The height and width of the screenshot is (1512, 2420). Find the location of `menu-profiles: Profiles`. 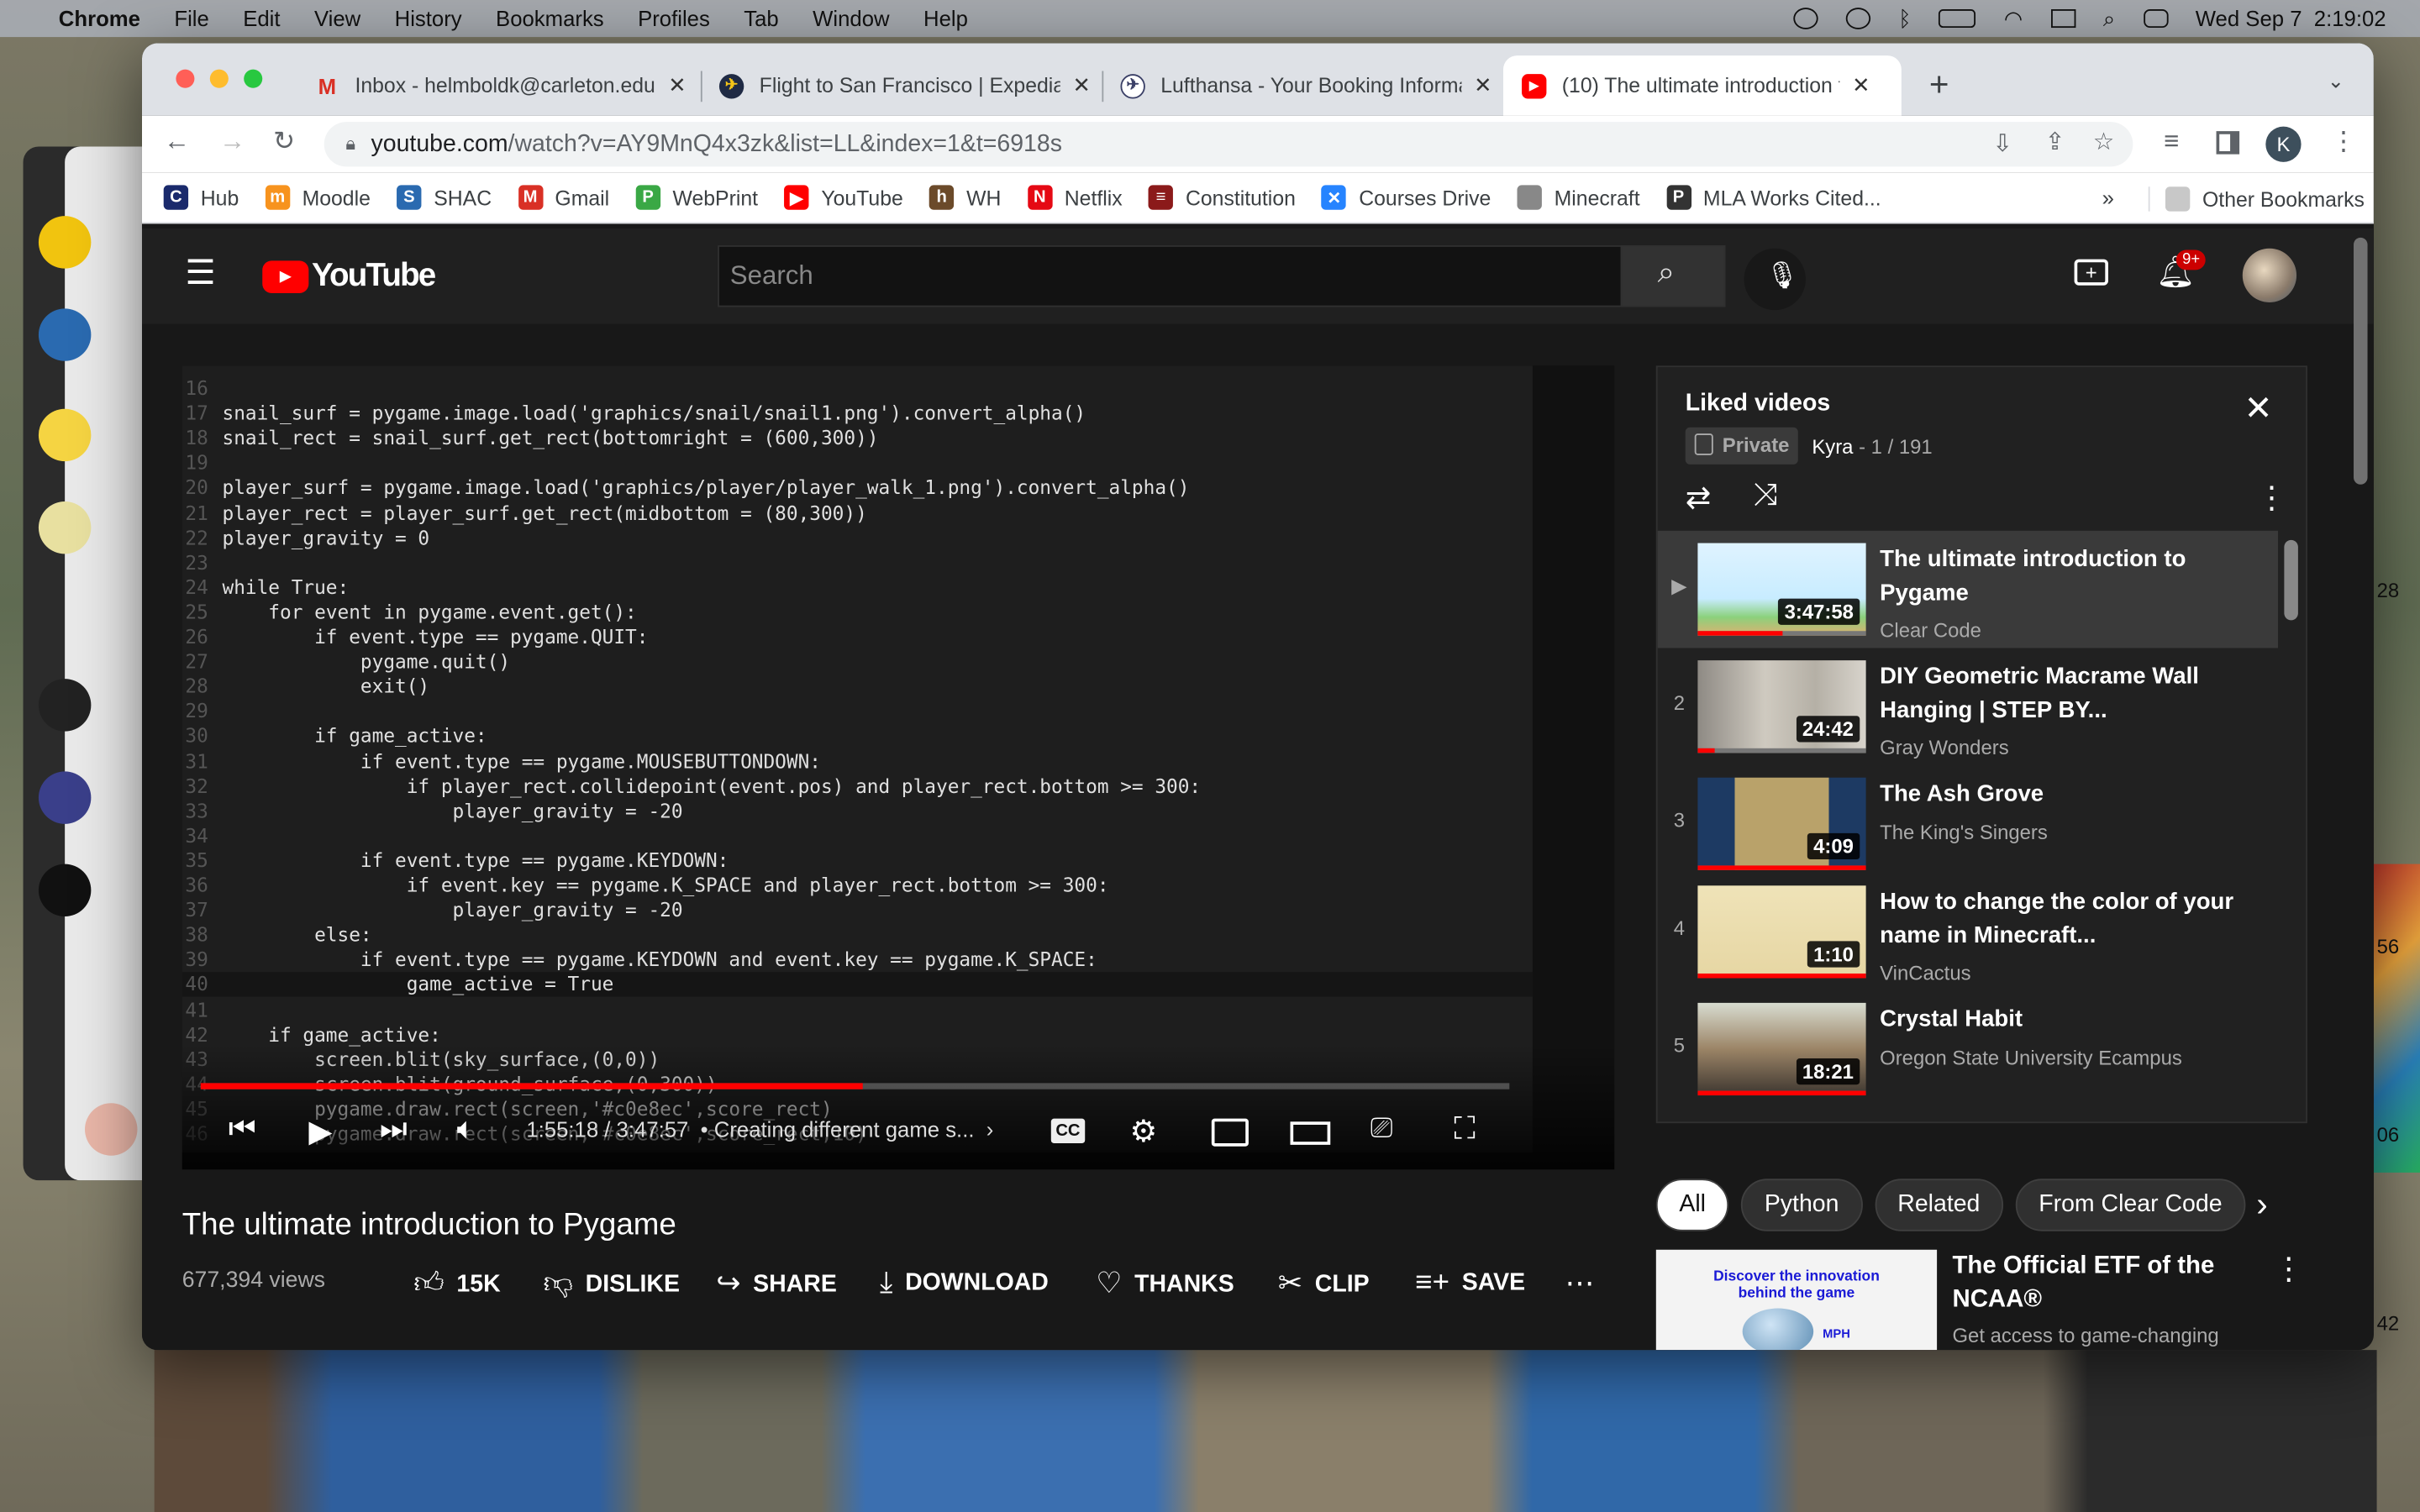

menu-profiles: Profiles is located at coordinates (674, 18).